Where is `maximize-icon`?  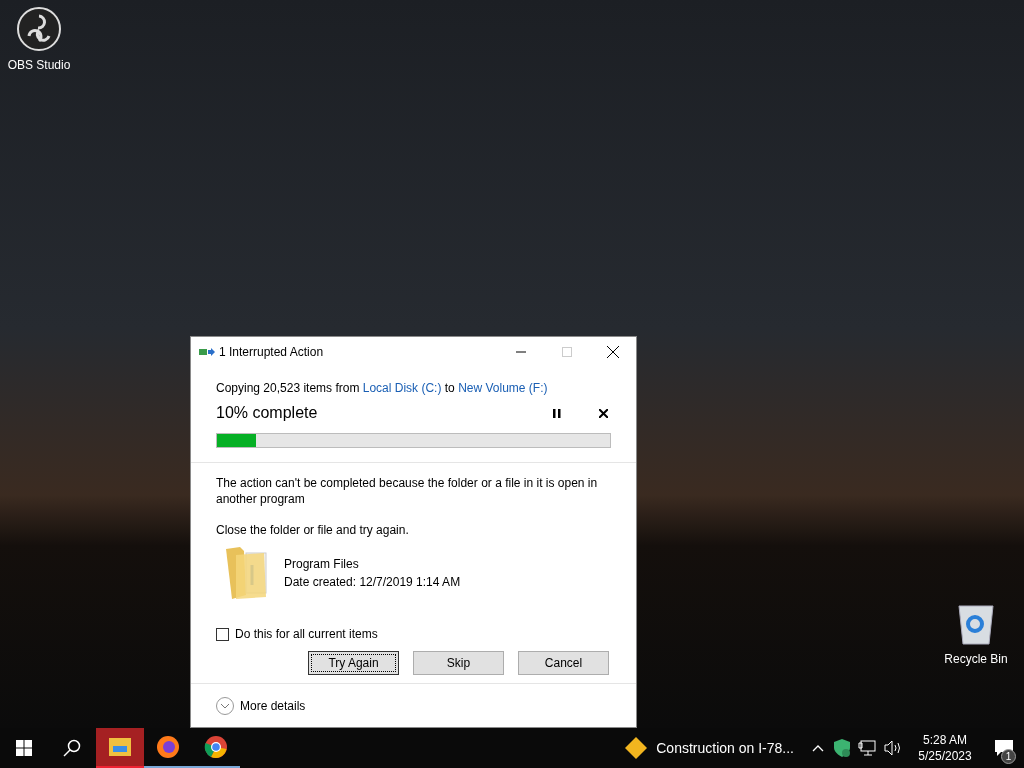
maximize-icon is located at coordinates (567, 352).